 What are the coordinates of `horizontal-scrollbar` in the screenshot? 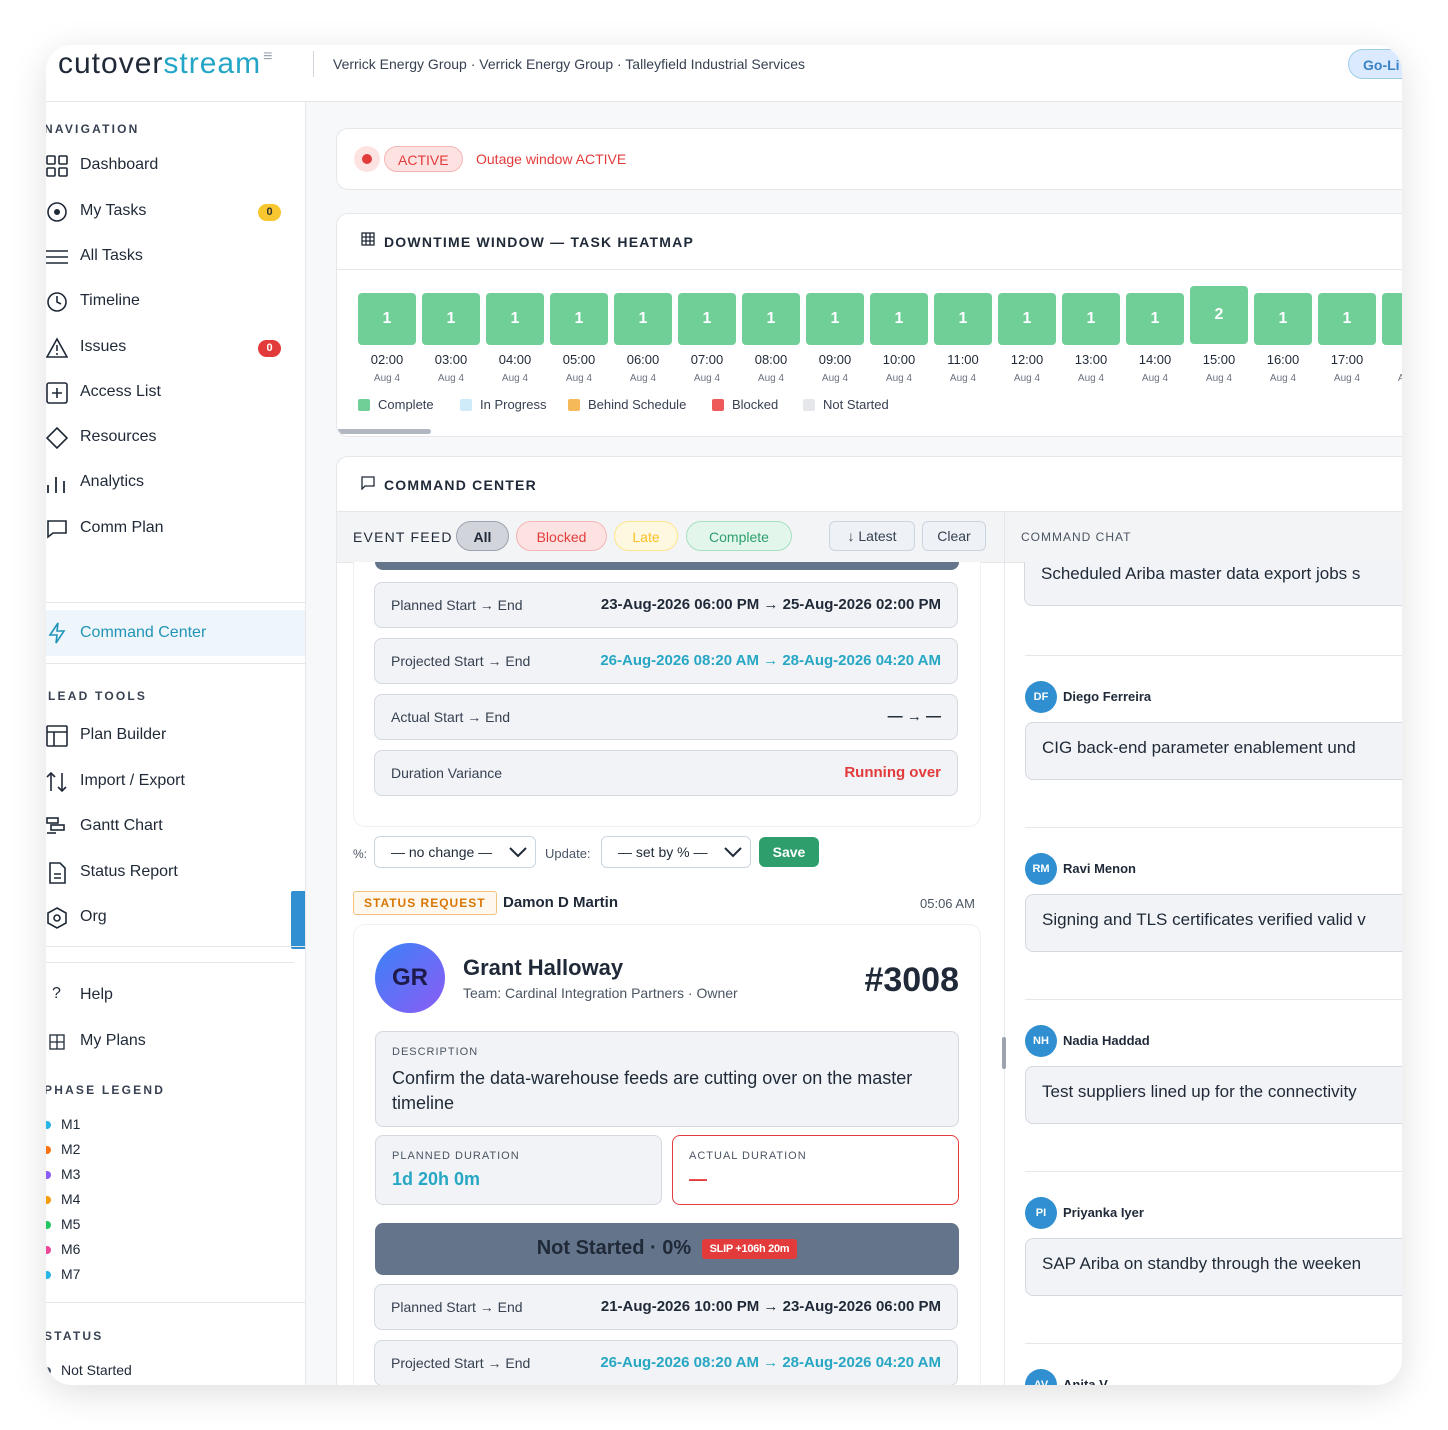 It's located at (384, 431).